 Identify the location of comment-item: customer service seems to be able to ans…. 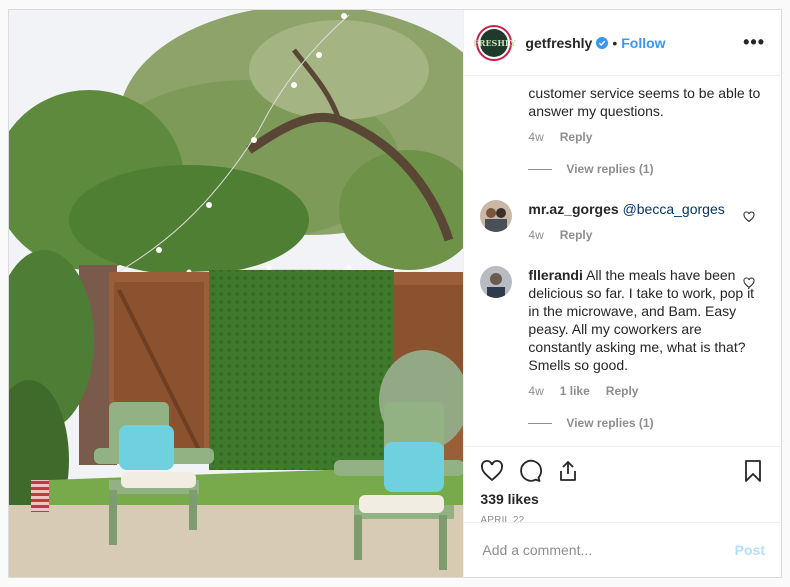
(622, 130).